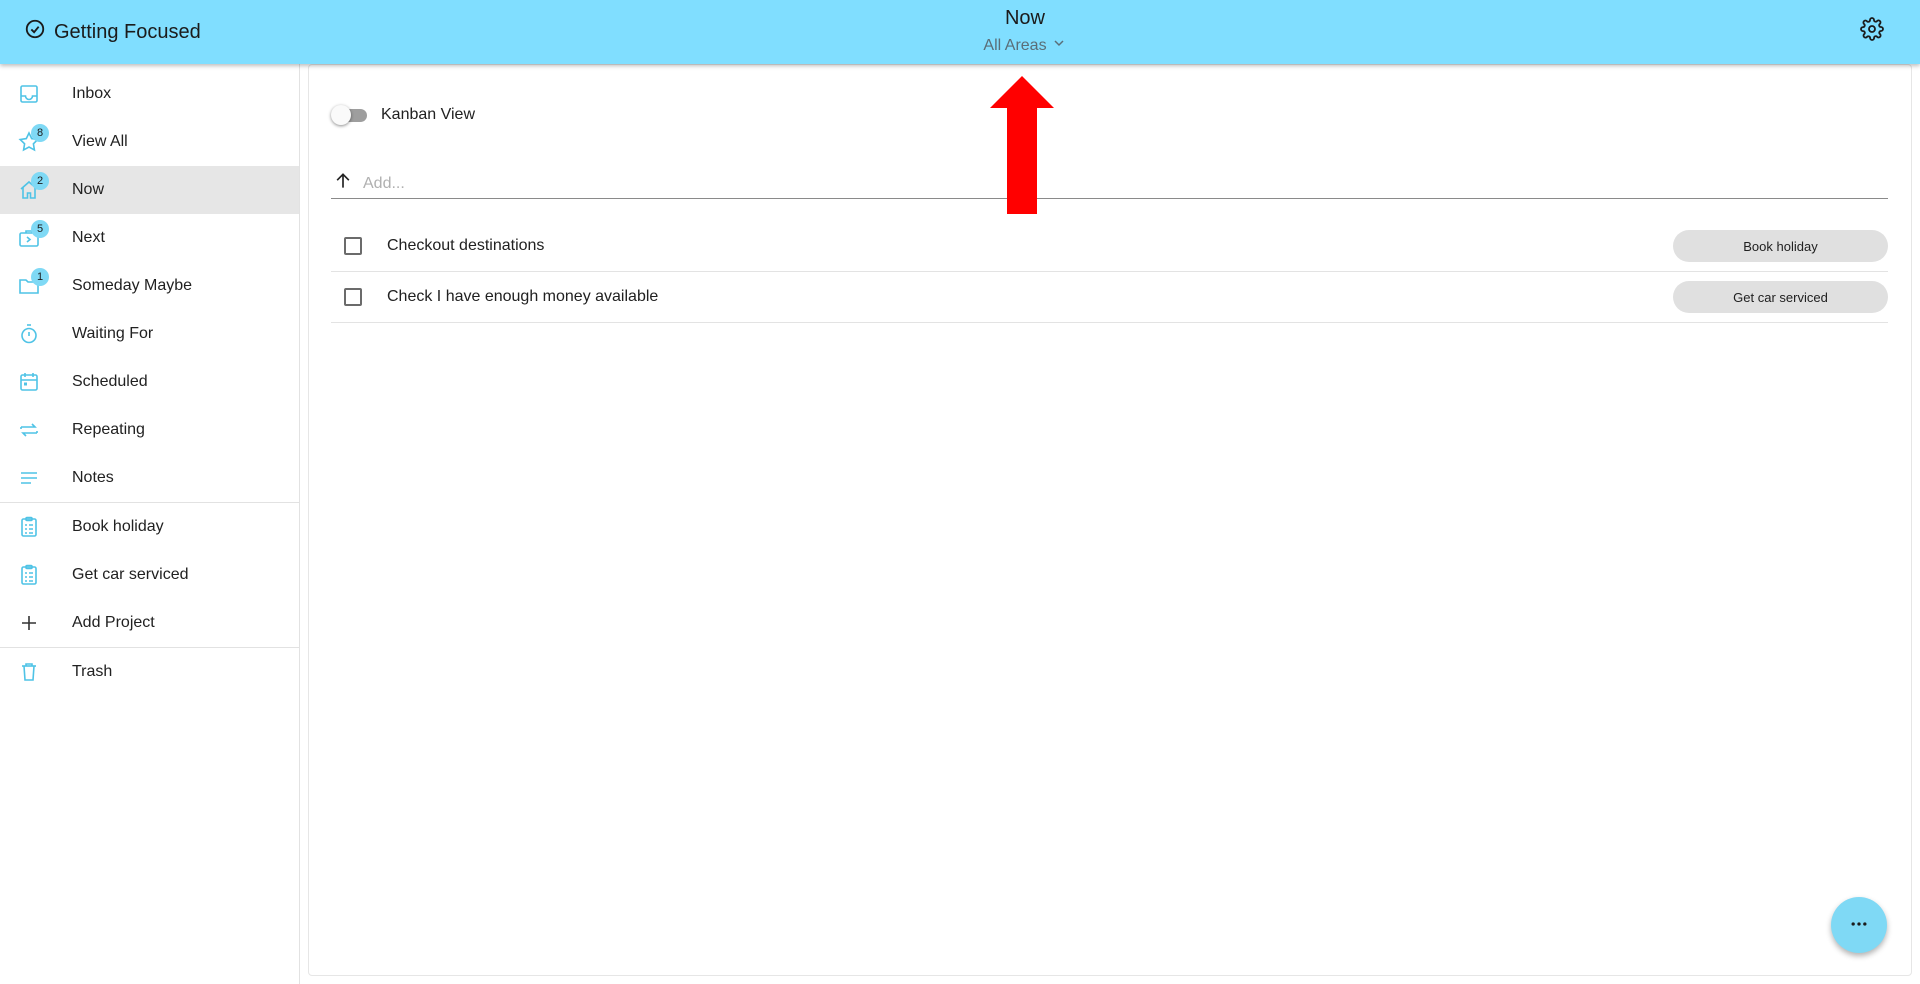 The height and width of the screenshot is (984, 1920). I want to click on app-brand: Getting Focused, so click(112, 32).